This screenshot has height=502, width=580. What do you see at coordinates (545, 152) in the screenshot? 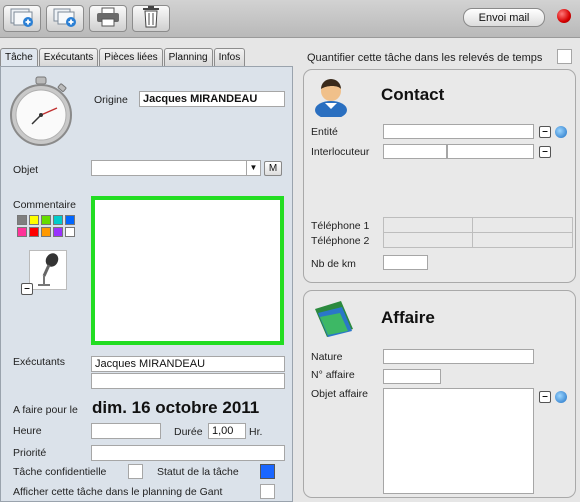
I see `interlocuteur-clear-button: –` at bounding box center [545, 152].